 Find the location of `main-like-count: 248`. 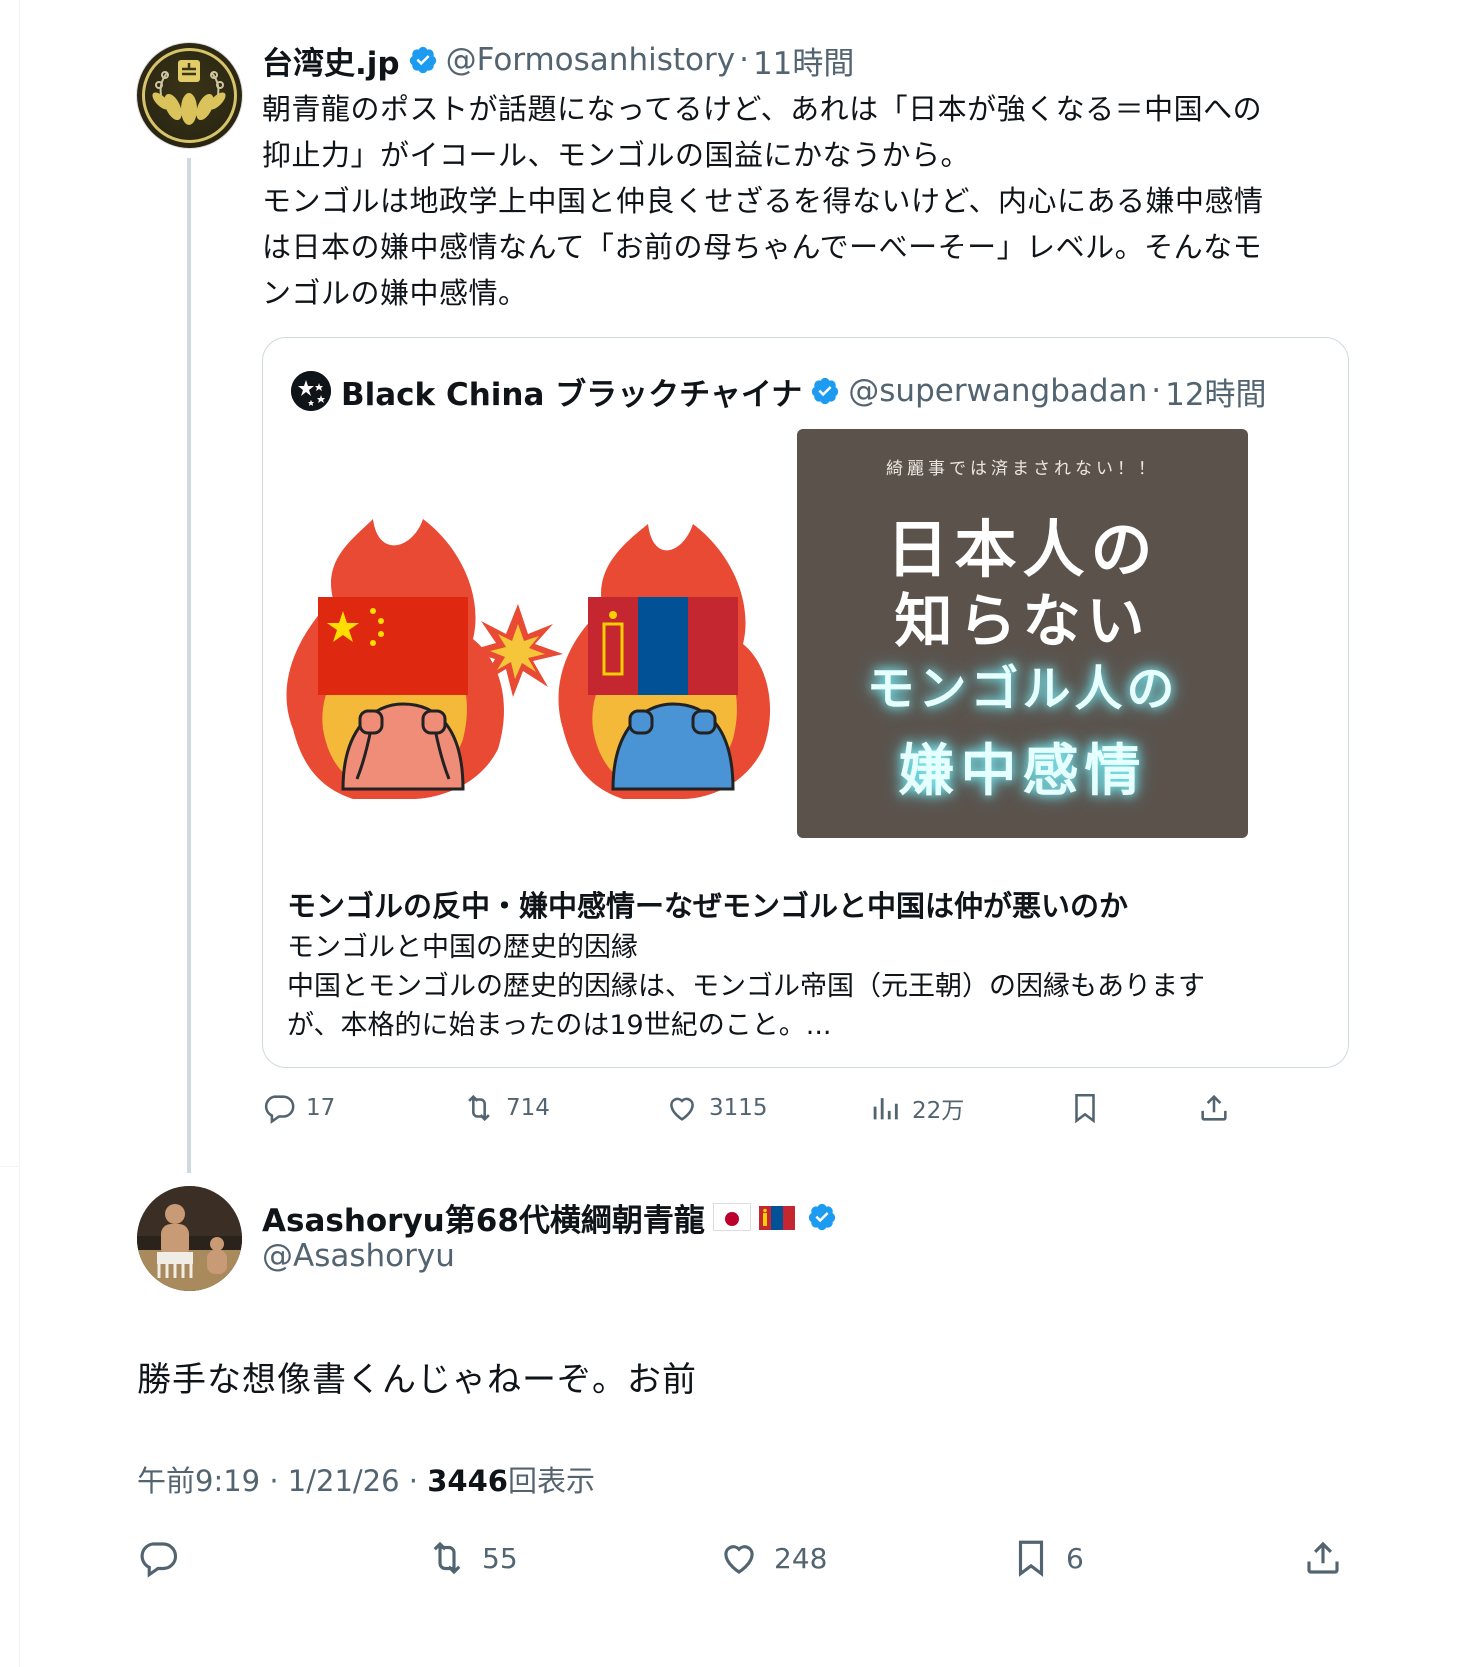

main-like-count: 248 is located at coordinates (801, 1558).